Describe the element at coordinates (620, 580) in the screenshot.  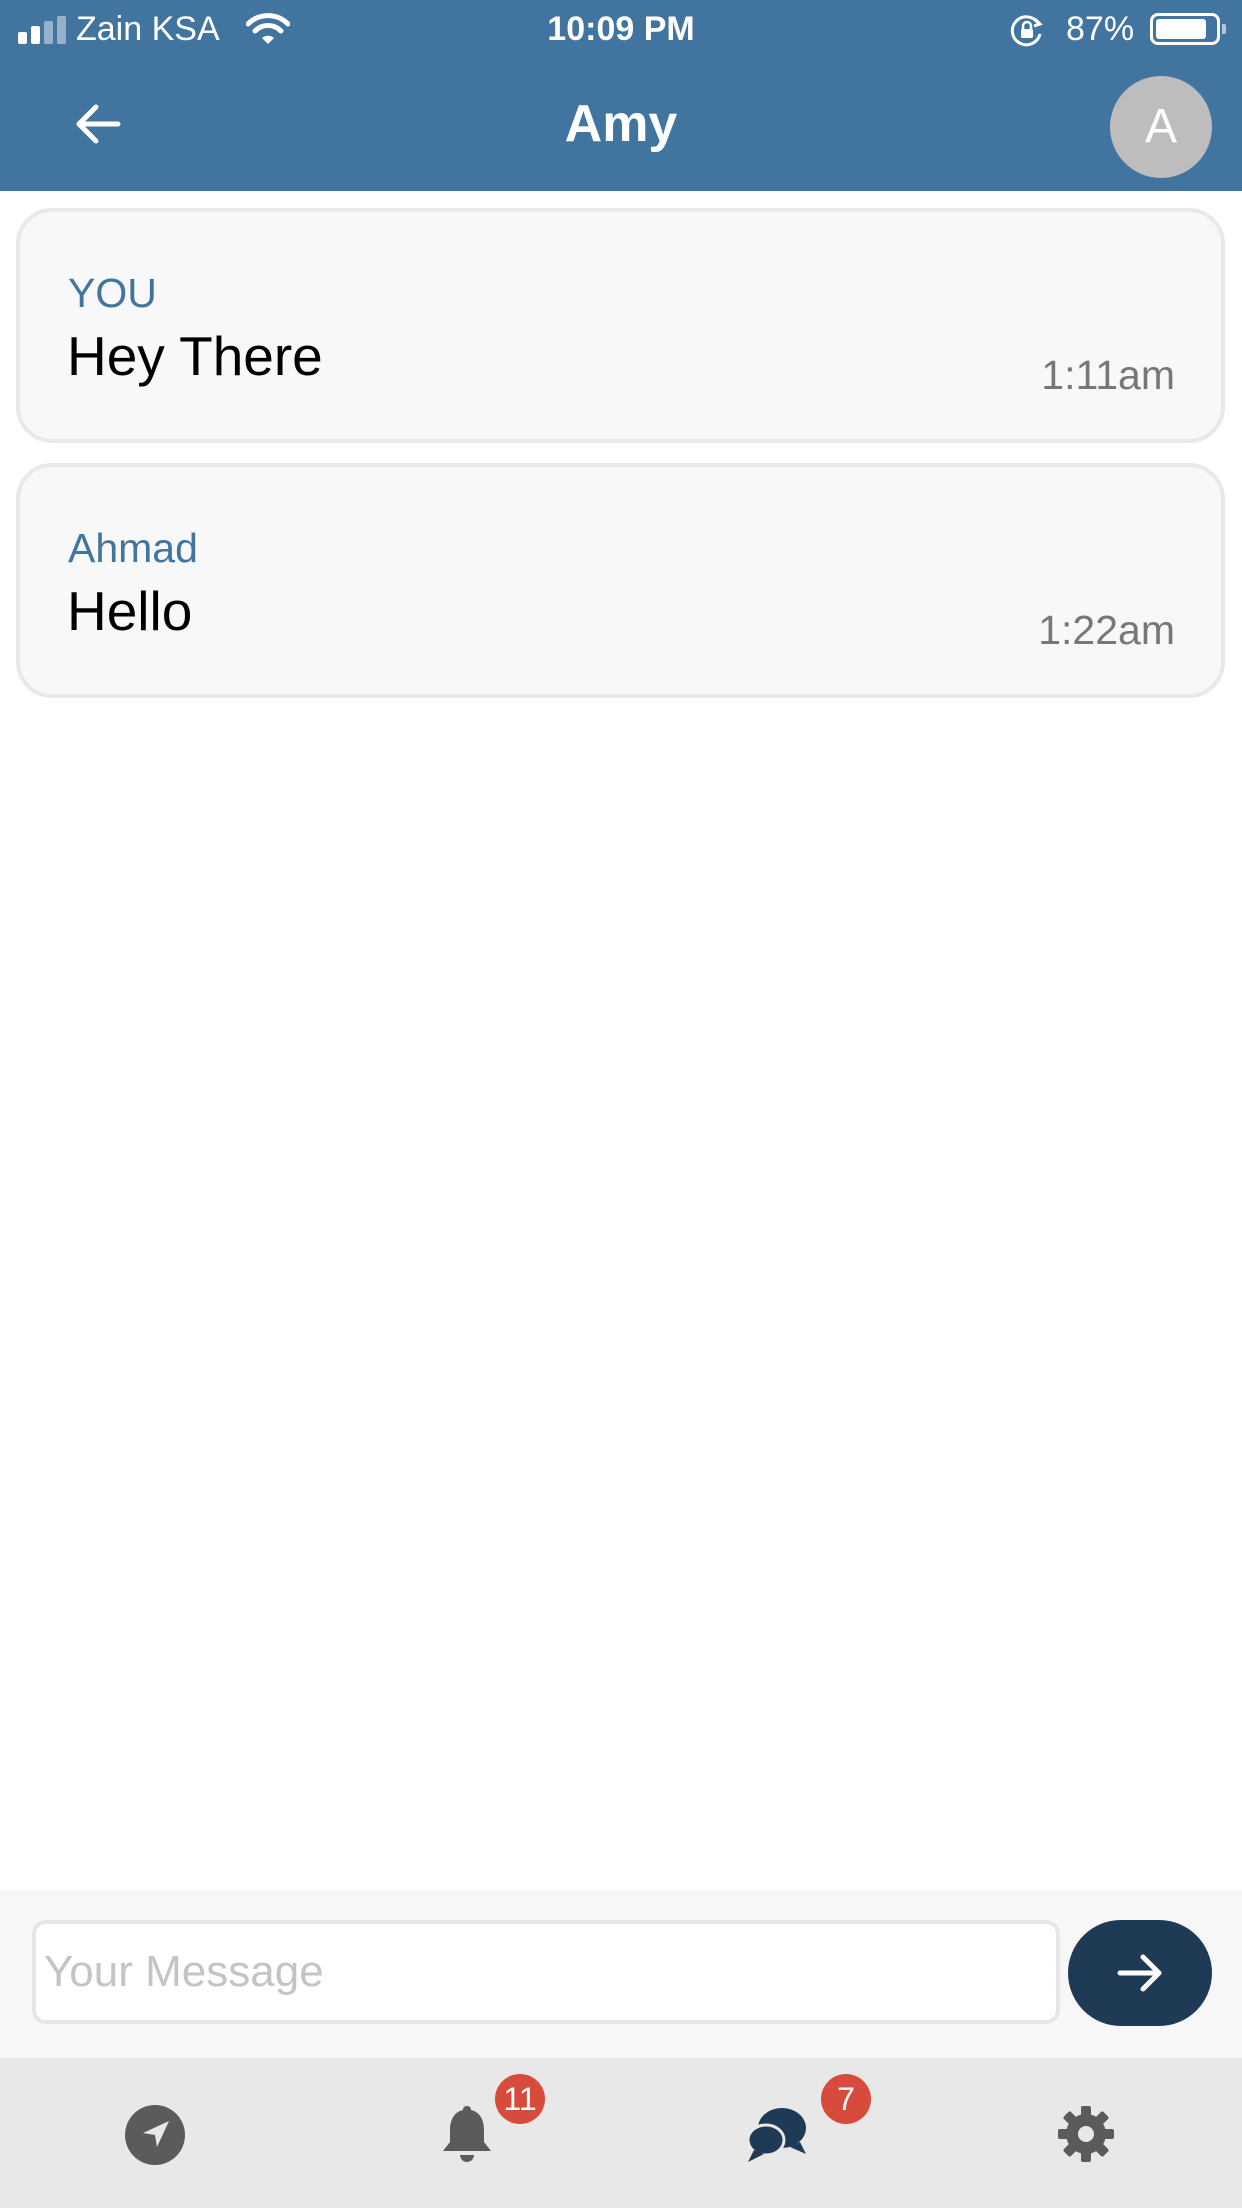
I see `message-card: Ahmad Hello 1:22am` at that location.